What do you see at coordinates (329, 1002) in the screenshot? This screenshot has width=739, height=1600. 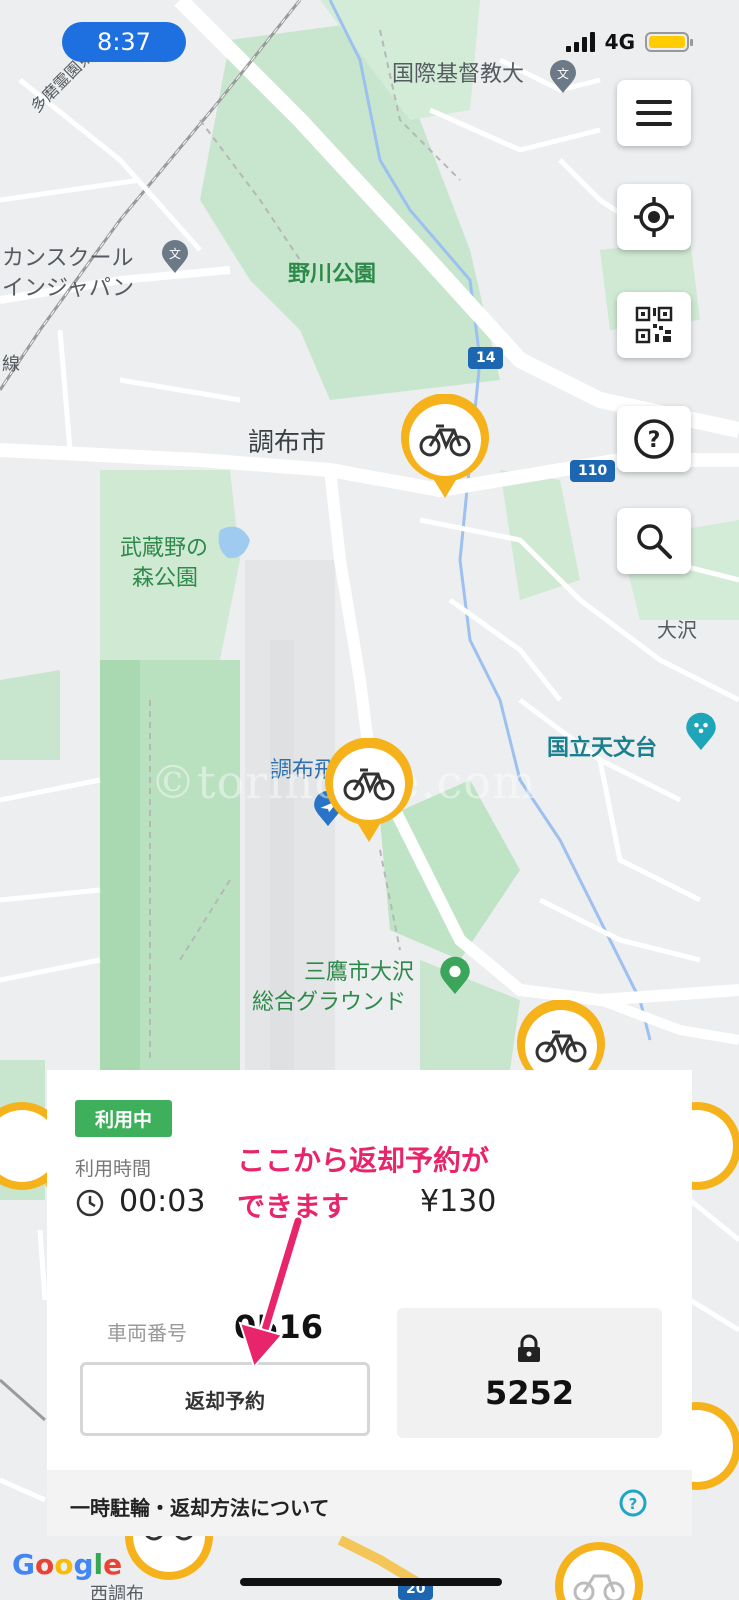 I see `map-label-ground-2: 総合グラウンド` at bounding box center [329, 1002].